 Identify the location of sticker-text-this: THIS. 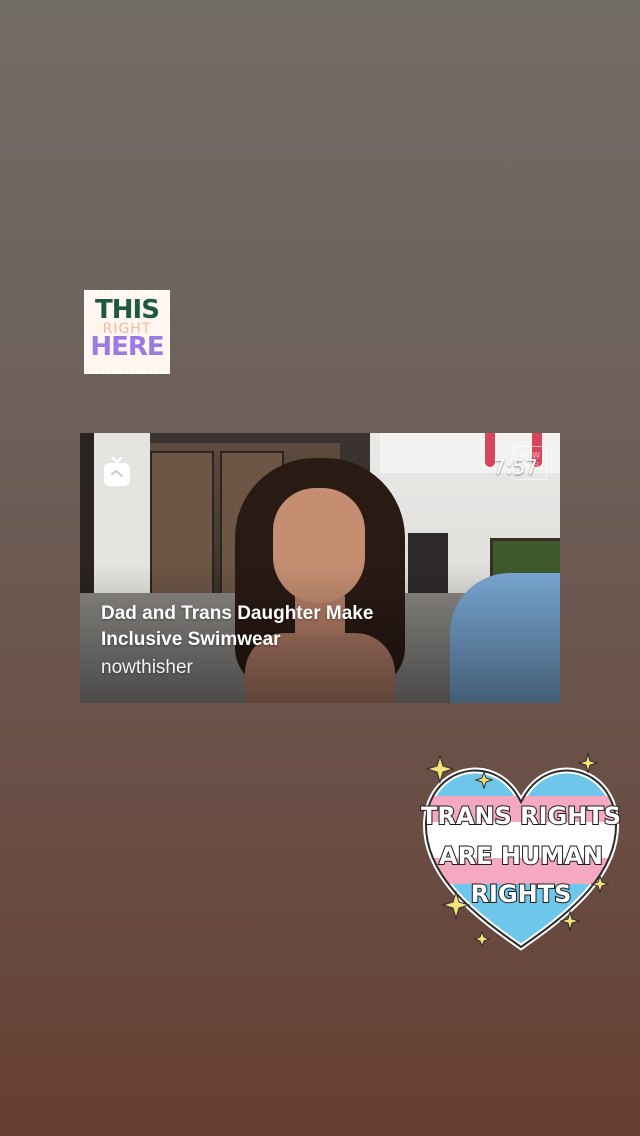
(127, 310).